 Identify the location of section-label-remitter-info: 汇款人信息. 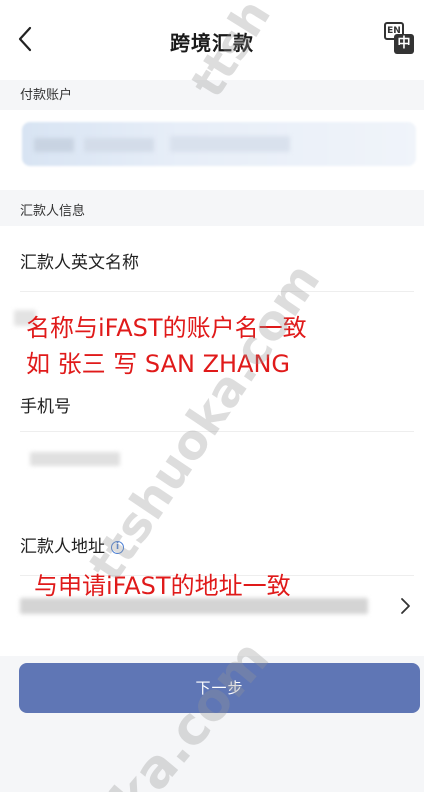
(53, 211).